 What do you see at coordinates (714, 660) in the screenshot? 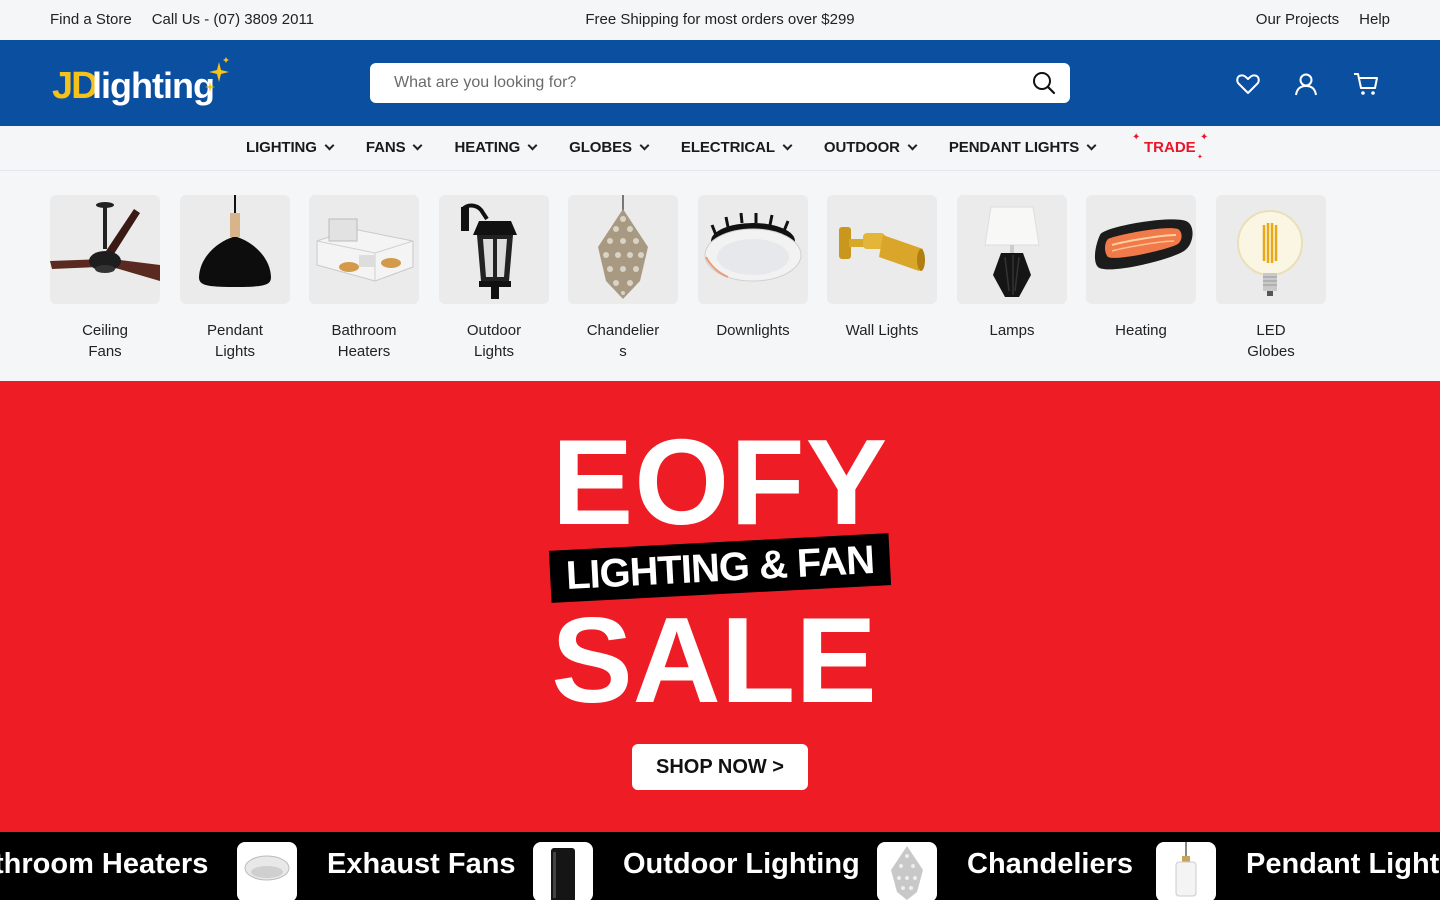
I see `hero-subheadline: SALE` at bounding box center [714, 660].